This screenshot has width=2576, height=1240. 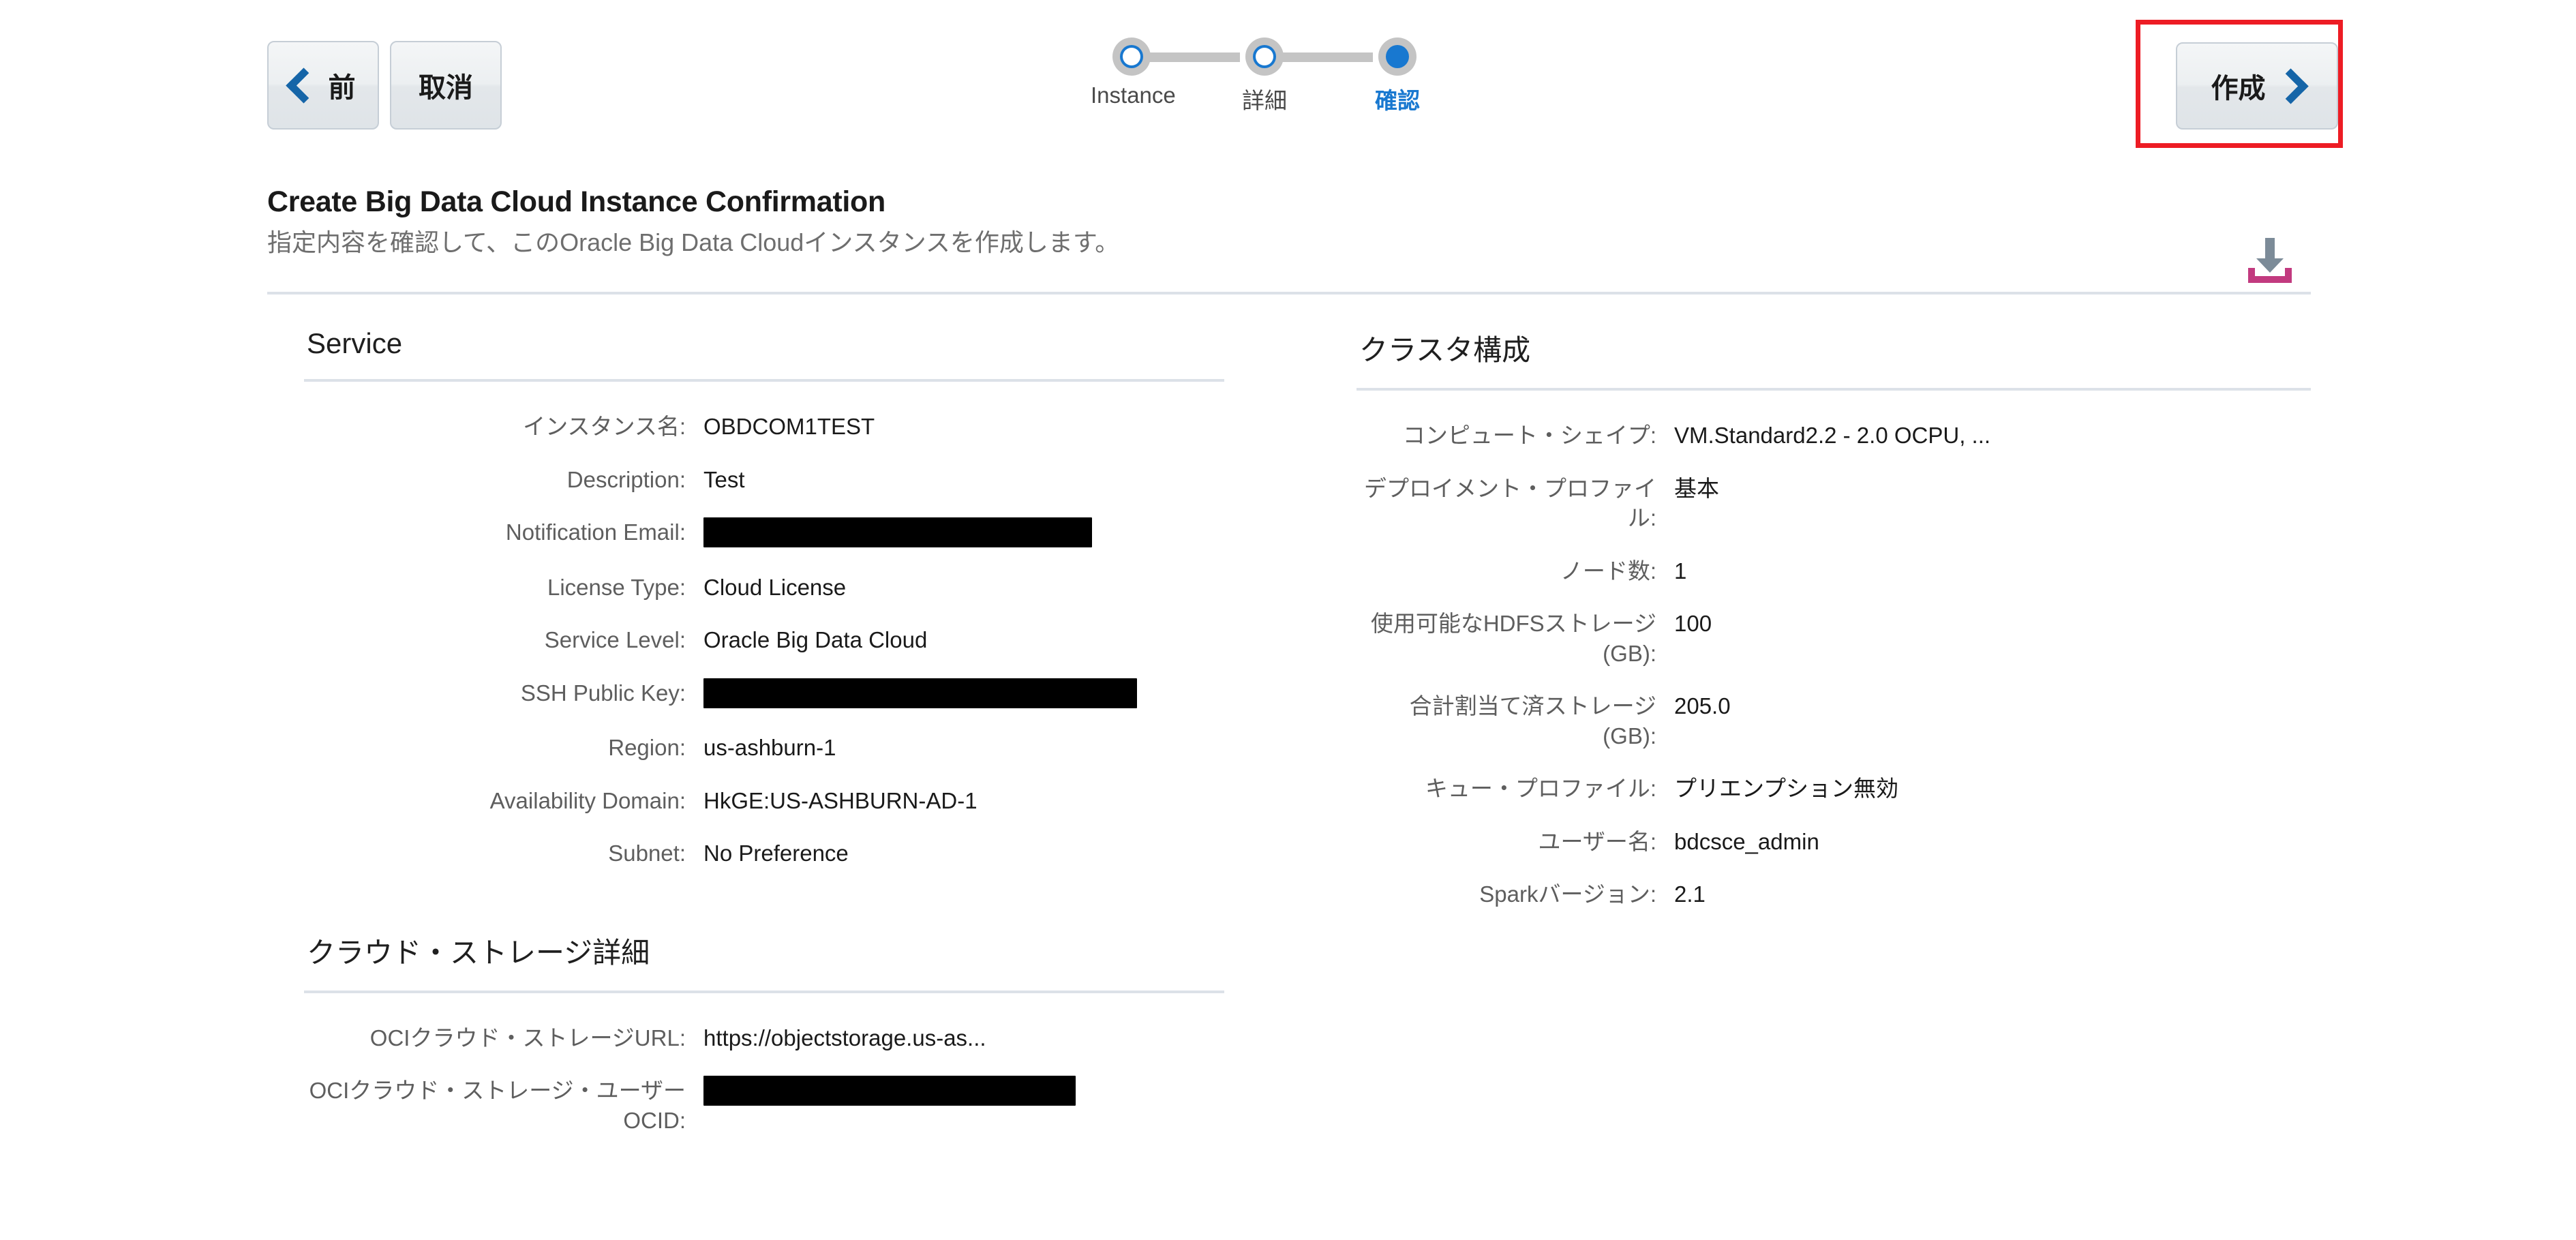 I want to click on row-value: 1, so click(x=1680, y=571).